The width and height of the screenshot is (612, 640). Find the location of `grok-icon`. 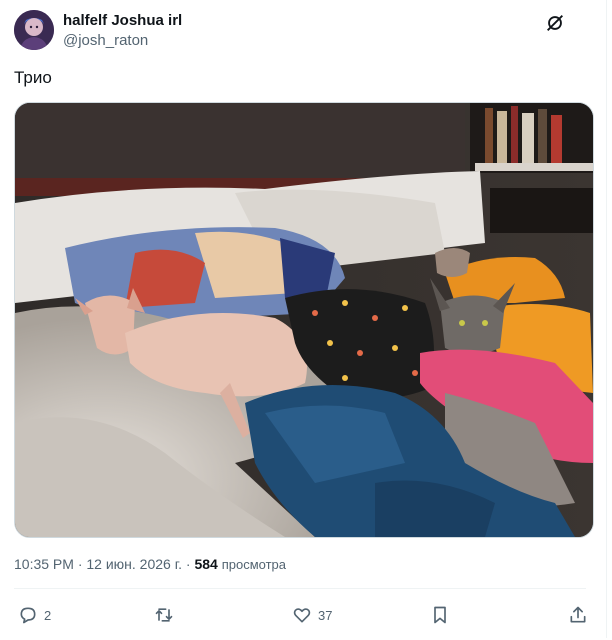

grok-icon is located at coordinates (555, 23).